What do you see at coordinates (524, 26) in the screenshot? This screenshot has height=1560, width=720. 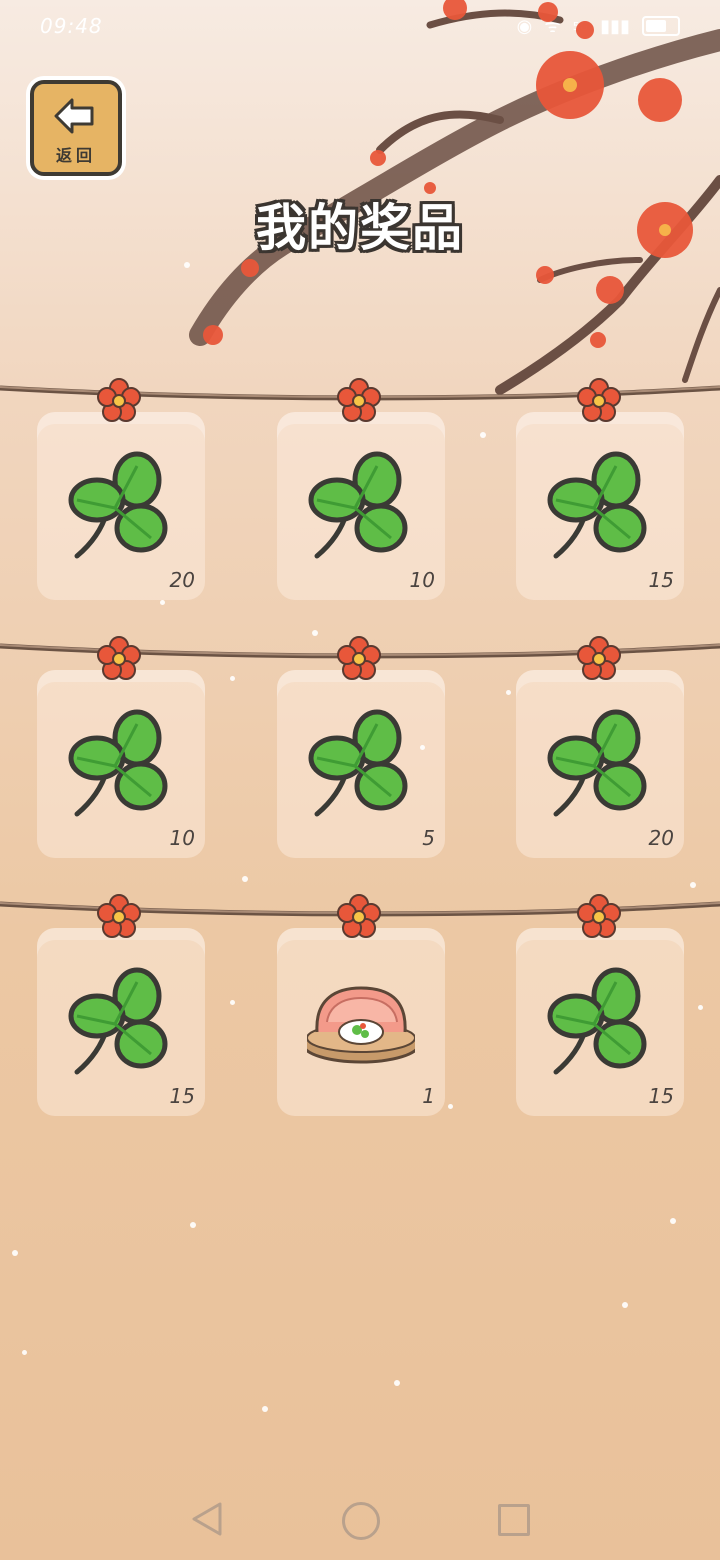 I see `eye-icon: ◉` at bounding box center [524, 26].